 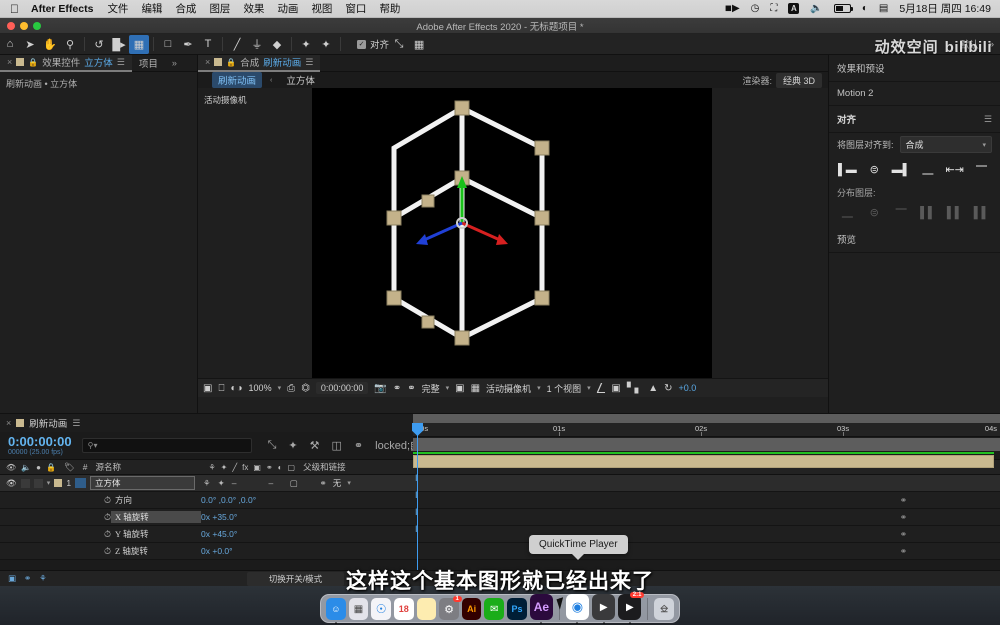 What do you see at coordinates (272, 445) in the screenshot?
I see `composition-mini-flowchart-icon: ⤡` at bounding box center [272, 445].